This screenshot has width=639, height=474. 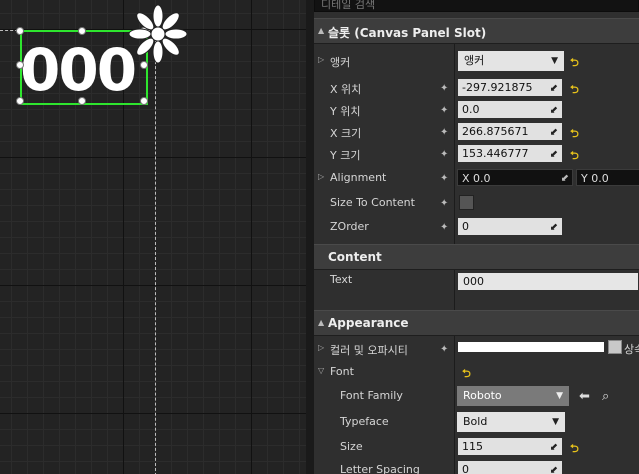 What do you see at coordinates (476, 373) in the screenshot?
I see `row-font: ▽ Font ⮌` at bounding box center [476, 373].